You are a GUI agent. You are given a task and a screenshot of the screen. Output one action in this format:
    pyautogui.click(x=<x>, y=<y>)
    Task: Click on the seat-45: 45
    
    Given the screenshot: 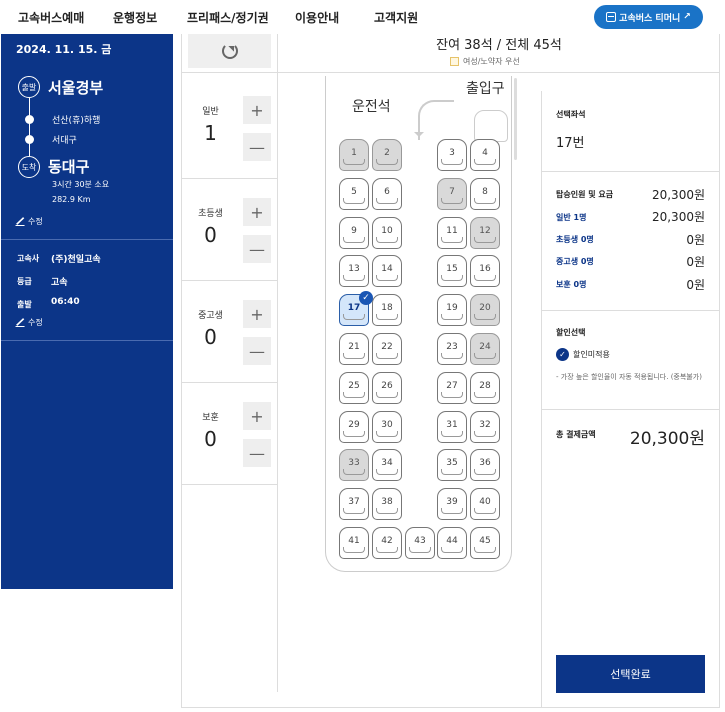 What is the action you would take?
    pyautogui.click(x=485, y=543)
    